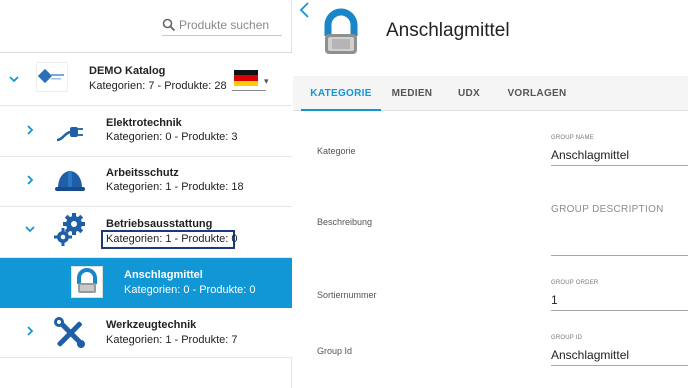  What do you see at coordinates (469, 93) in the screenshot?
I see `tab-udx: UDX` at bounding box center [469, 93].